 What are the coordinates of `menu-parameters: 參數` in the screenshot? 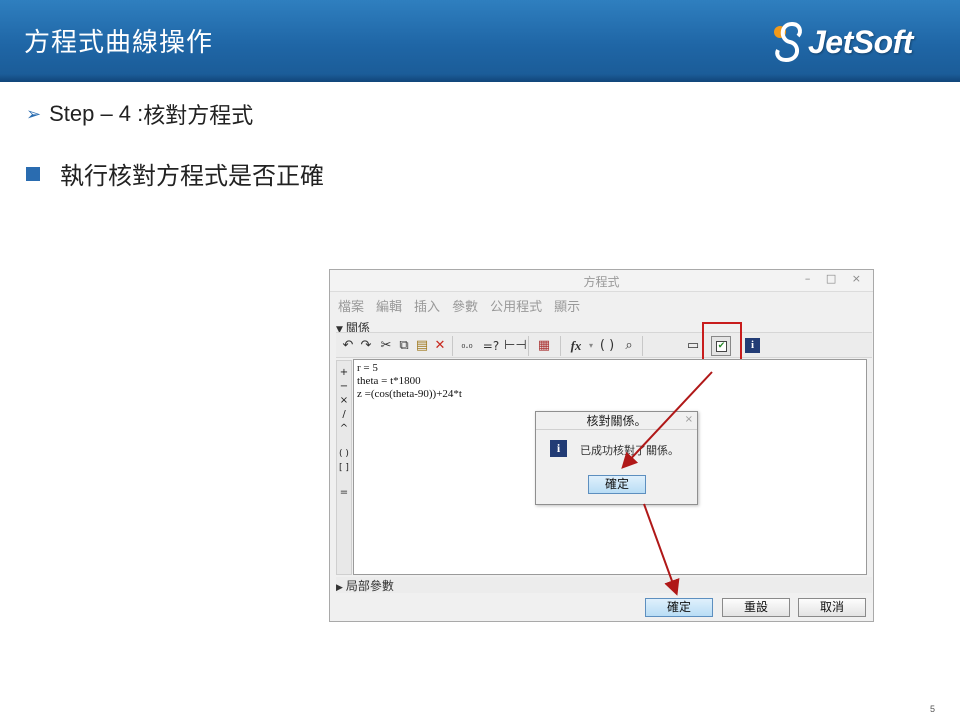 It's located at (465, 305).